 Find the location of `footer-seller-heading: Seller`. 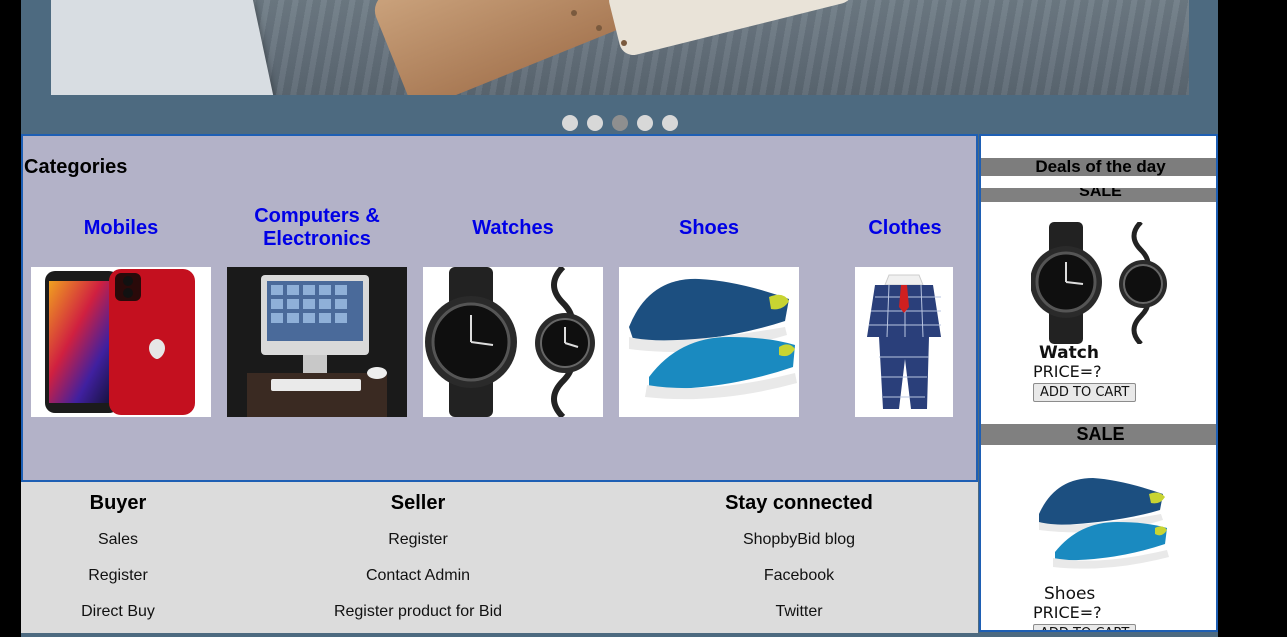

footer-seller-heading: Seller is located at coordinates (418, 503).